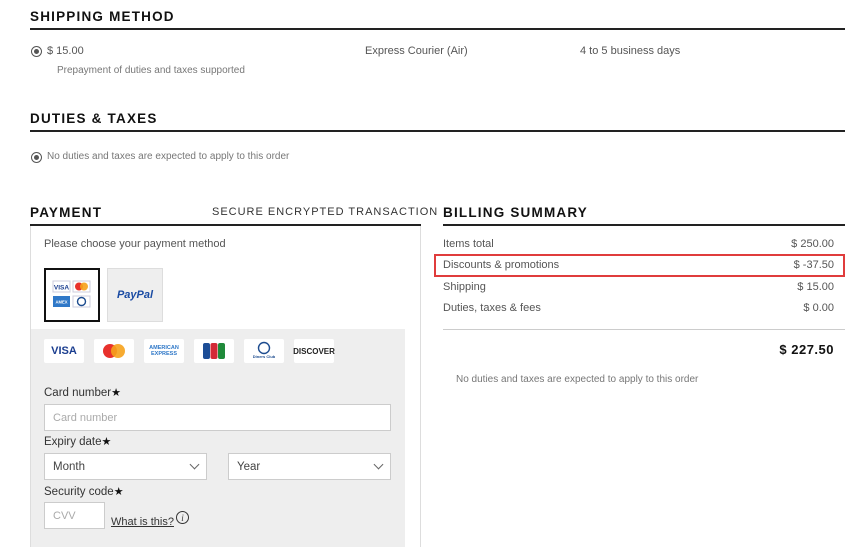  I want to click on cvv-input: CVV, so click(74, 515).